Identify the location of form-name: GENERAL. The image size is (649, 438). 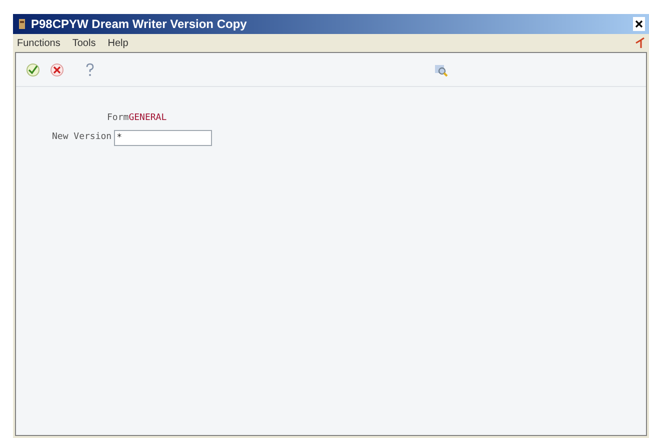
(147, 118).